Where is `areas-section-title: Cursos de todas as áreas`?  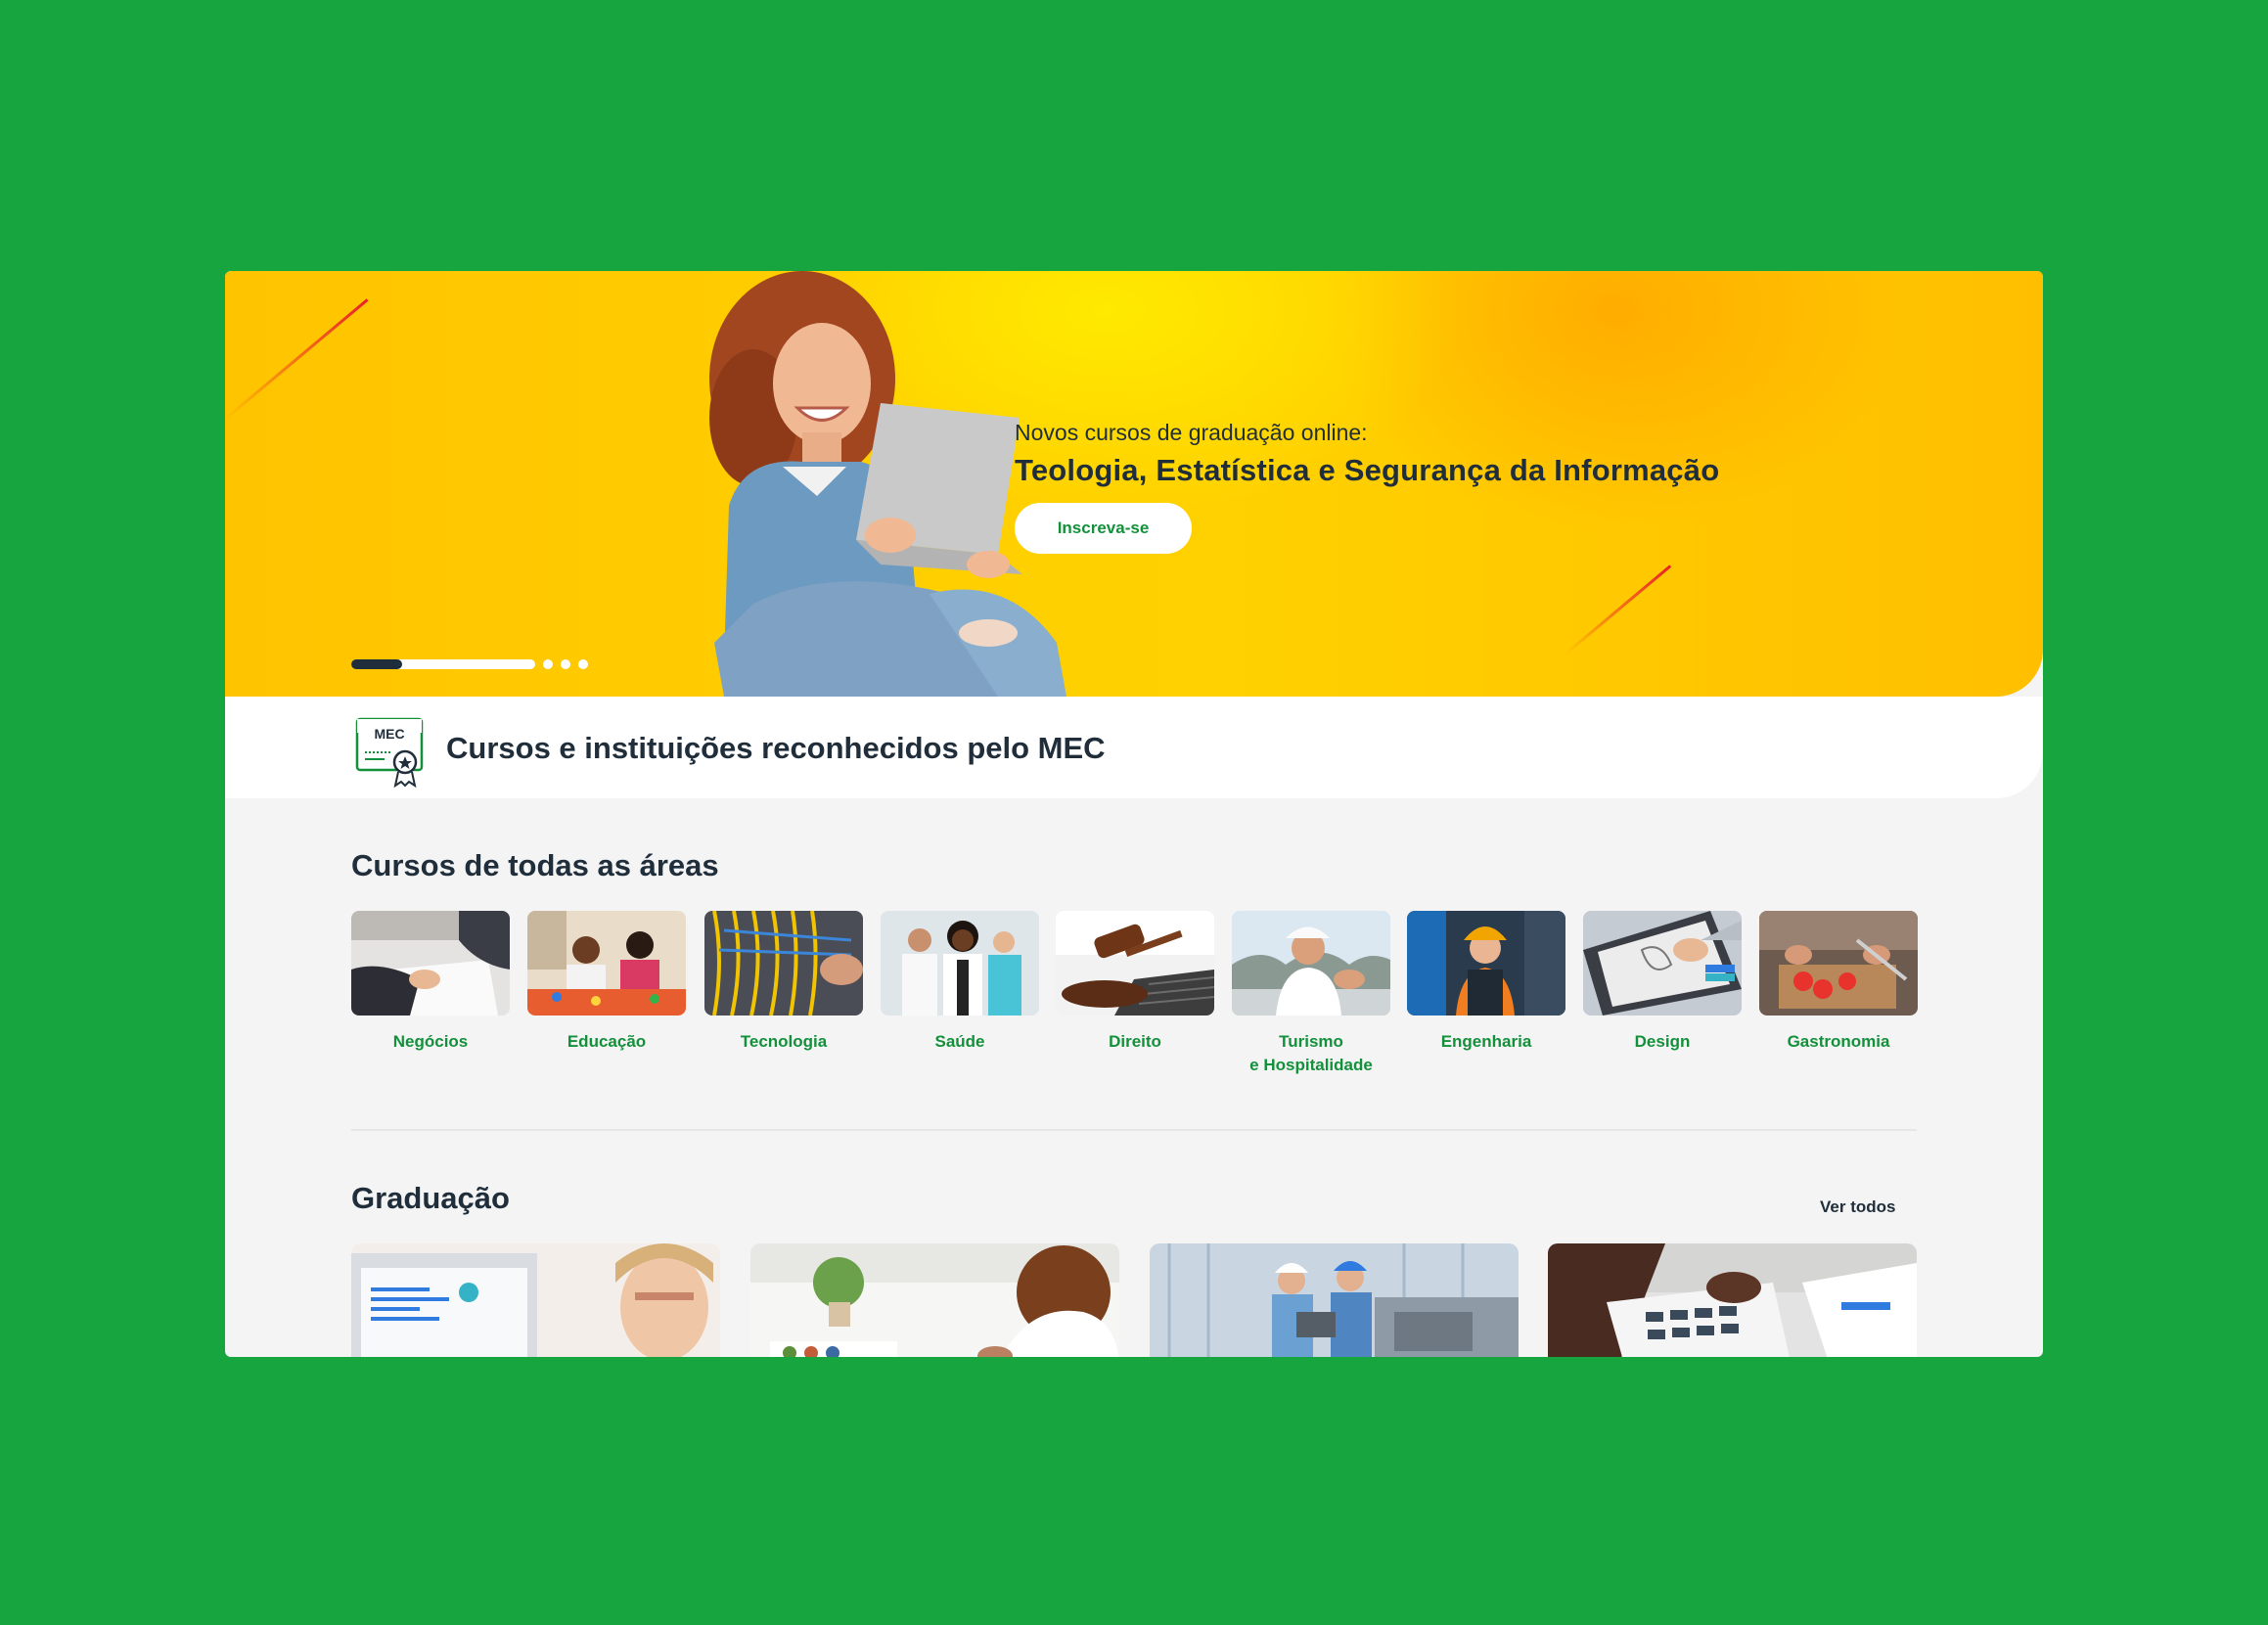 areas-section-title: Cursos de todas as áreas is located at coordinates (535, 865).